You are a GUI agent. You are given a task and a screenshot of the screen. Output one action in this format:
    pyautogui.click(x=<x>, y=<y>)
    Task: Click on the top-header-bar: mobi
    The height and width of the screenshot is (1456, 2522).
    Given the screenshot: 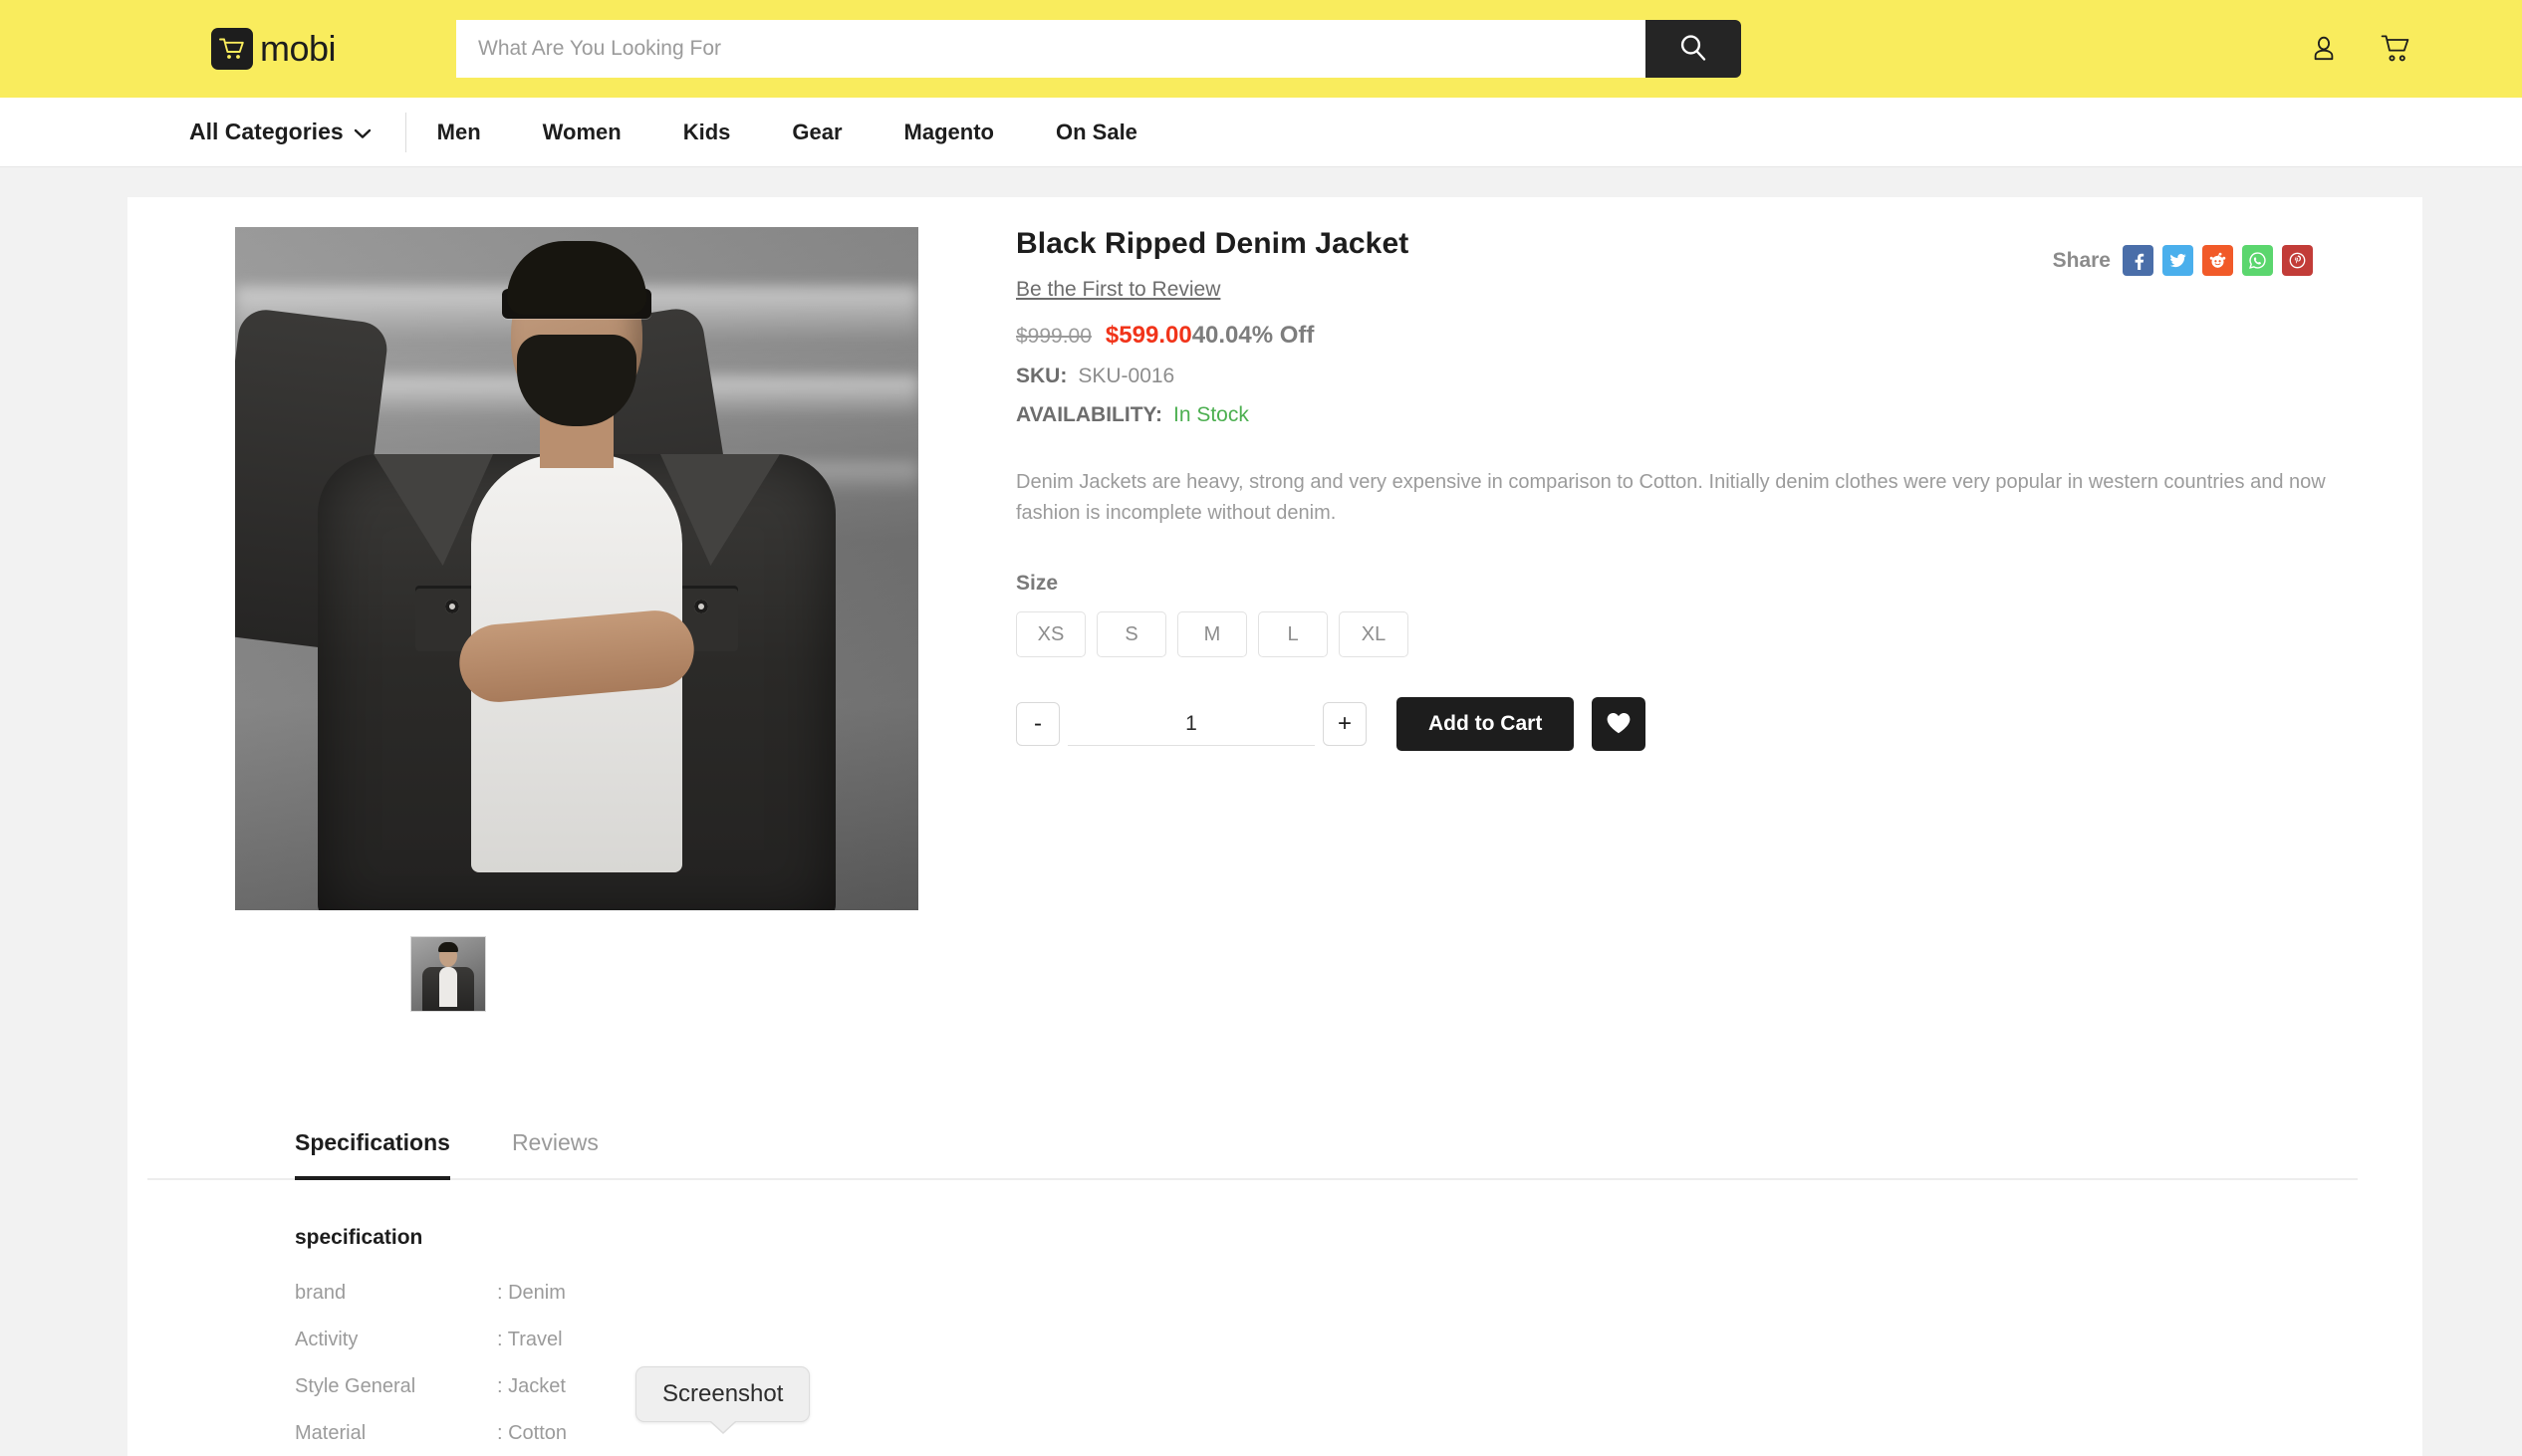 What is the action you would take?
    pyautogui.click(x=1261, y=49)
    